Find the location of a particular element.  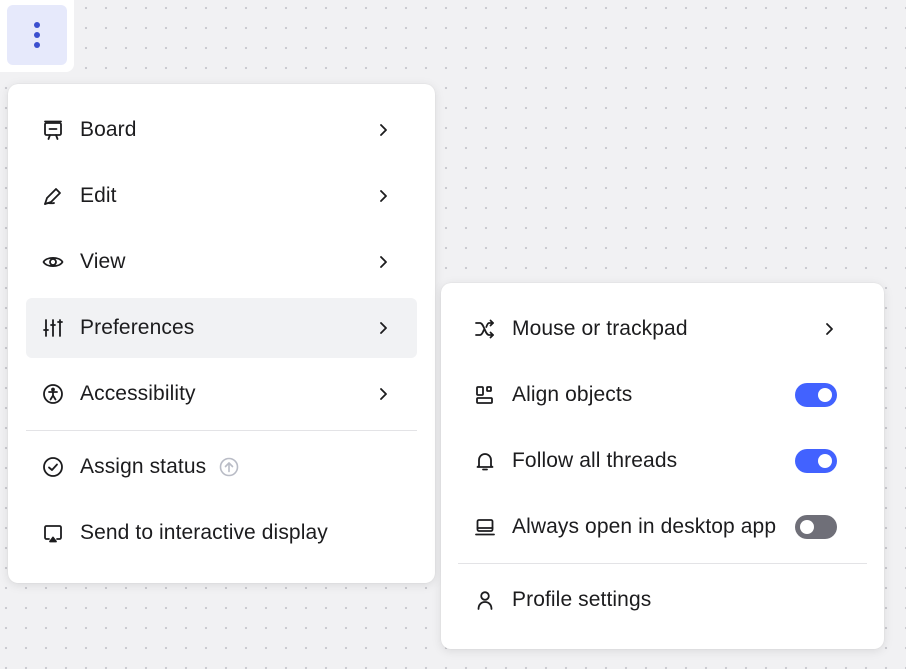

menu-item-label: Send to interactive display is located at coordinates (204, 532).